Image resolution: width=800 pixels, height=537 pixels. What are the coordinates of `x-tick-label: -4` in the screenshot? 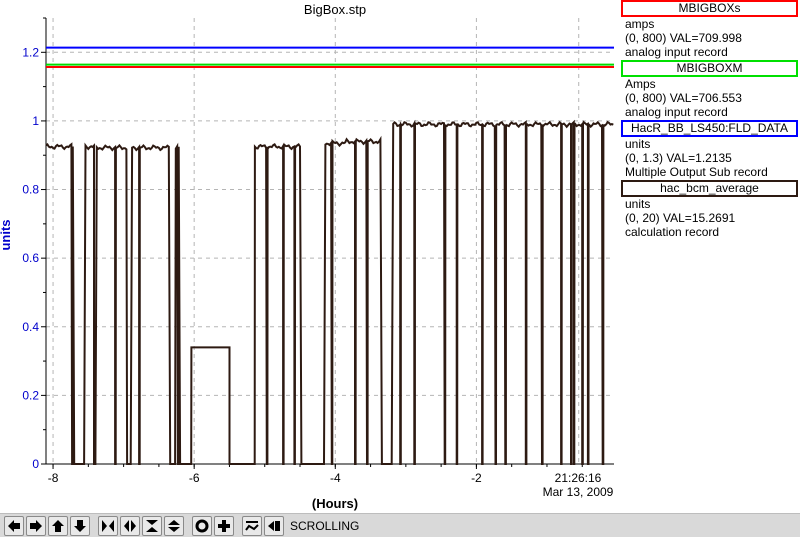 It's located at (335, 478).